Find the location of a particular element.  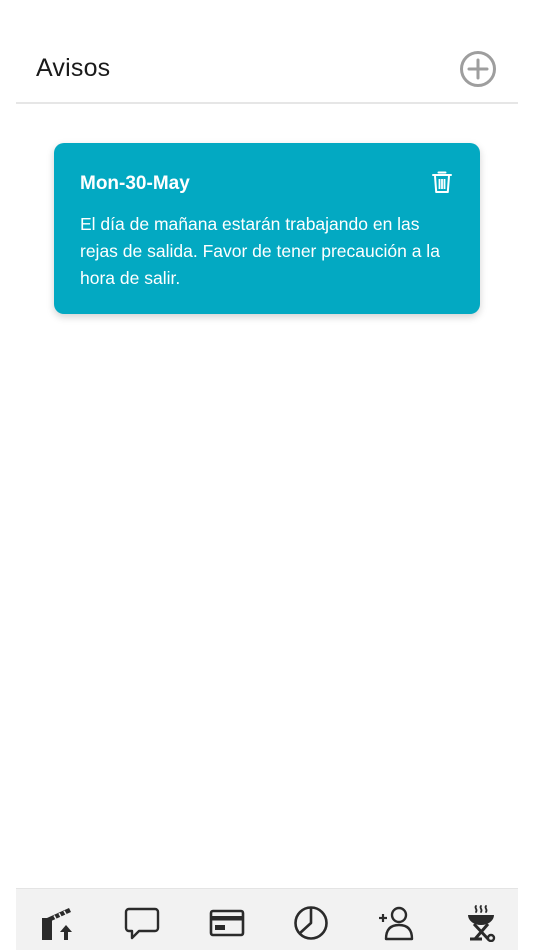

barrier-gate-icon is located at coordinates (57, 923).